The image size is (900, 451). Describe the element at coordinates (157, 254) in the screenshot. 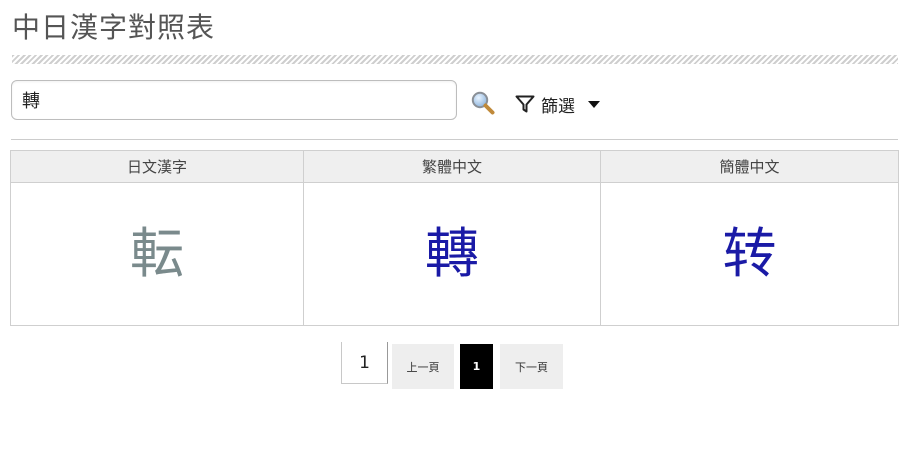

I see `cell-japanese: 転` at that location.